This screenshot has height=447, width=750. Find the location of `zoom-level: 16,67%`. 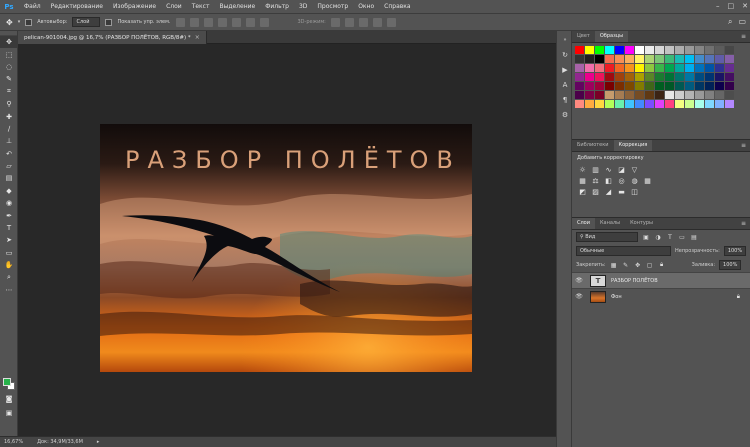

zoom-level: 16,67% is located at coordinates (13, 442).